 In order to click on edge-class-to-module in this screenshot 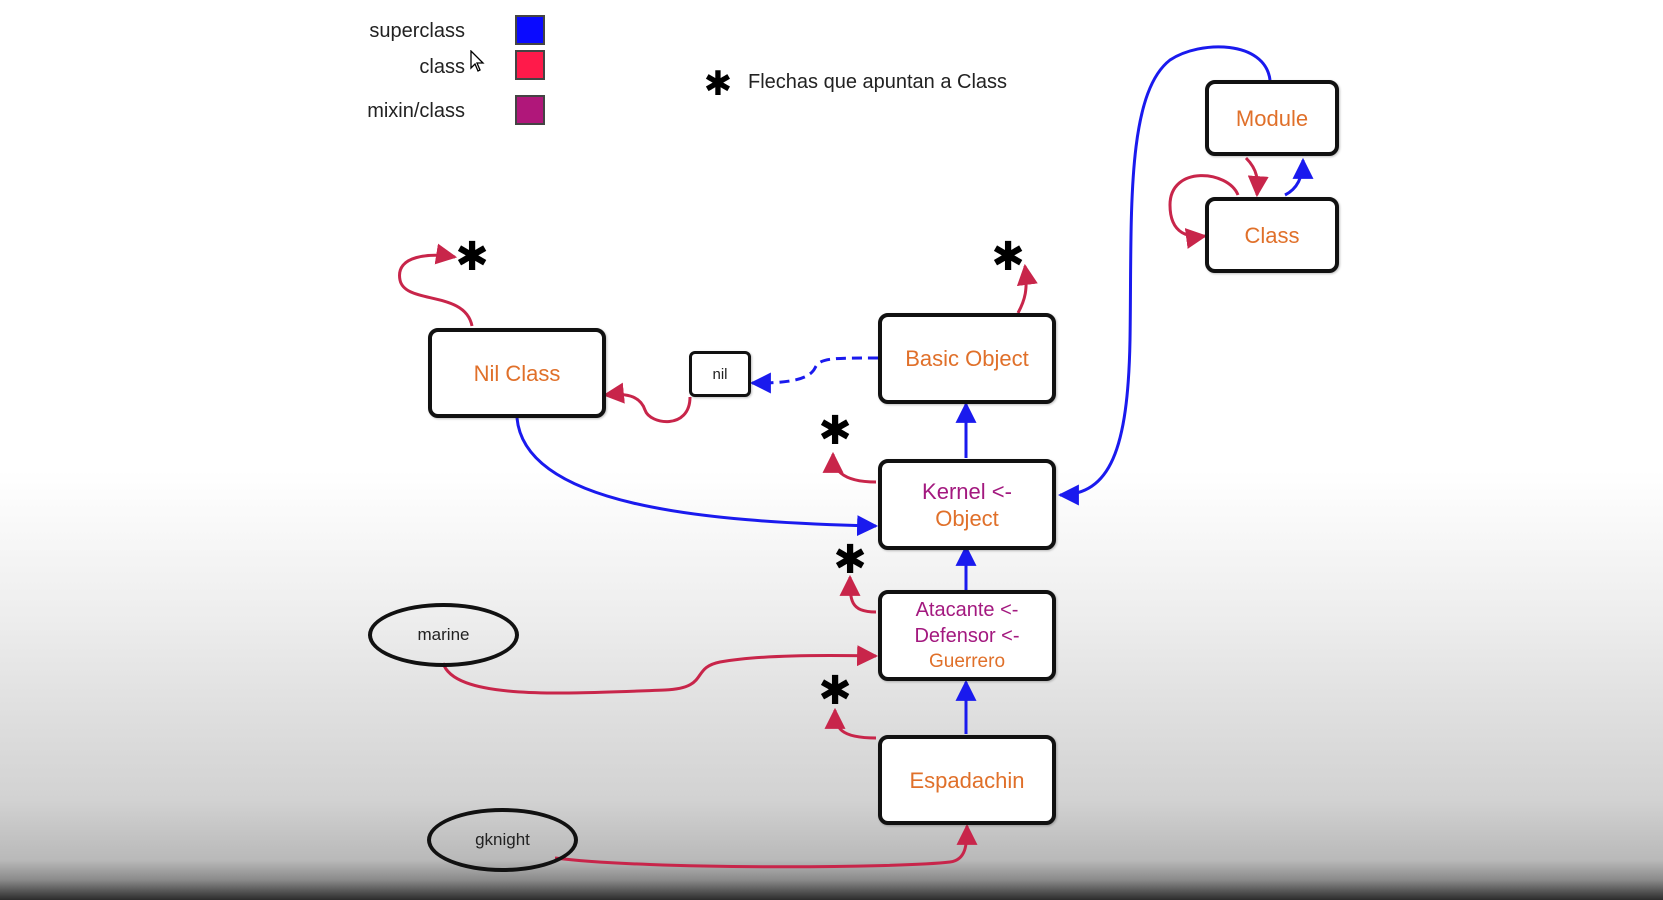, I will do `click(1299, 177)`.